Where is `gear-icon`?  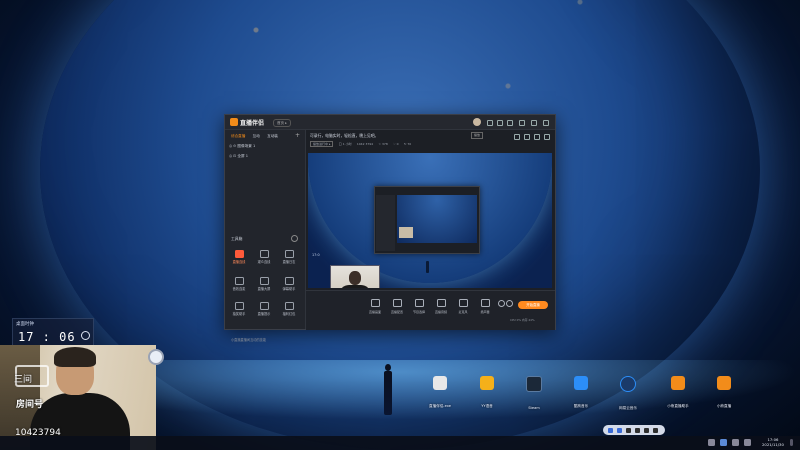 gear-icon is located at coordinates (85, 335).